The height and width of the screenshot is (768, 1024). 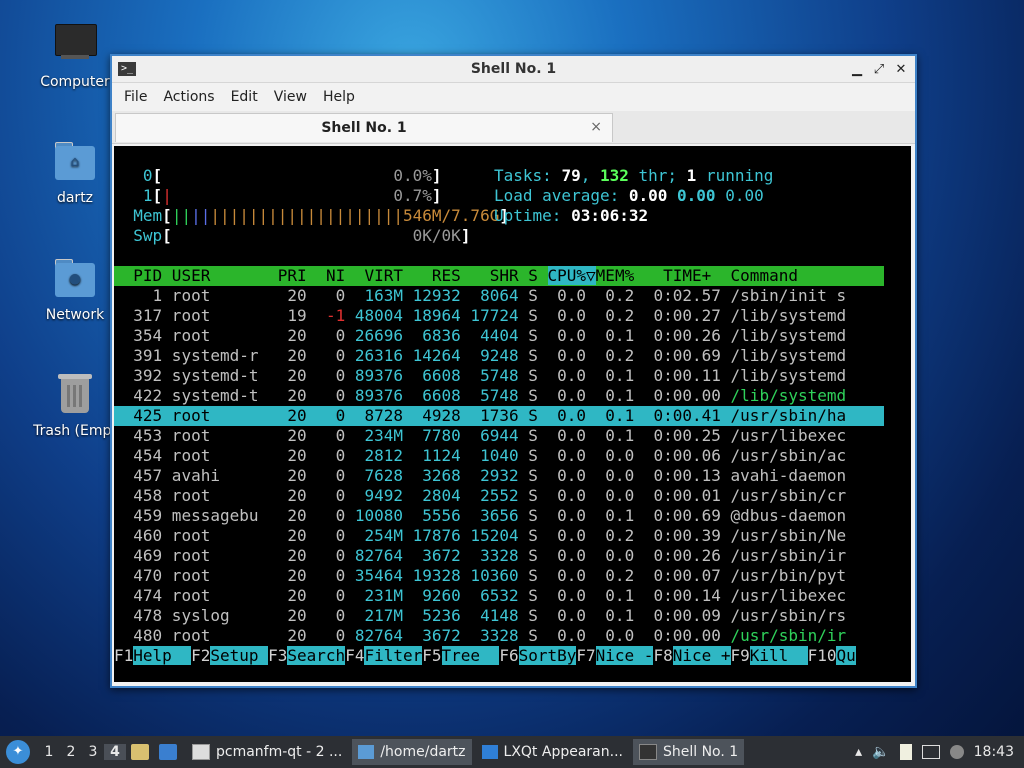 What do you see at coordinates (759, 275) in the screenshot?
I see `col-command: Command` at bounding box center [759, 275].